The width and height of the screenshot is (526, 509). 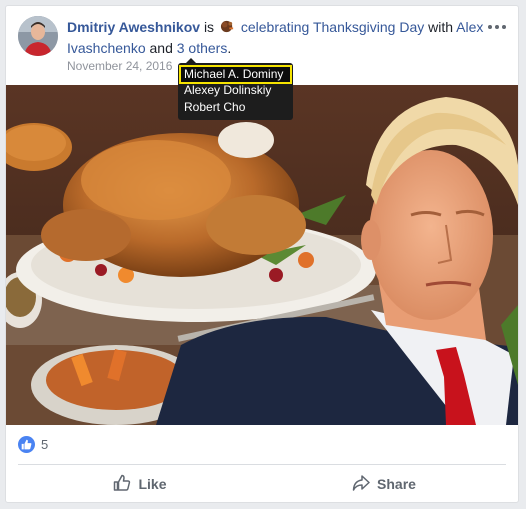 I want to click on tooltip-name: Robert Cho, so click(x=235, y=107).